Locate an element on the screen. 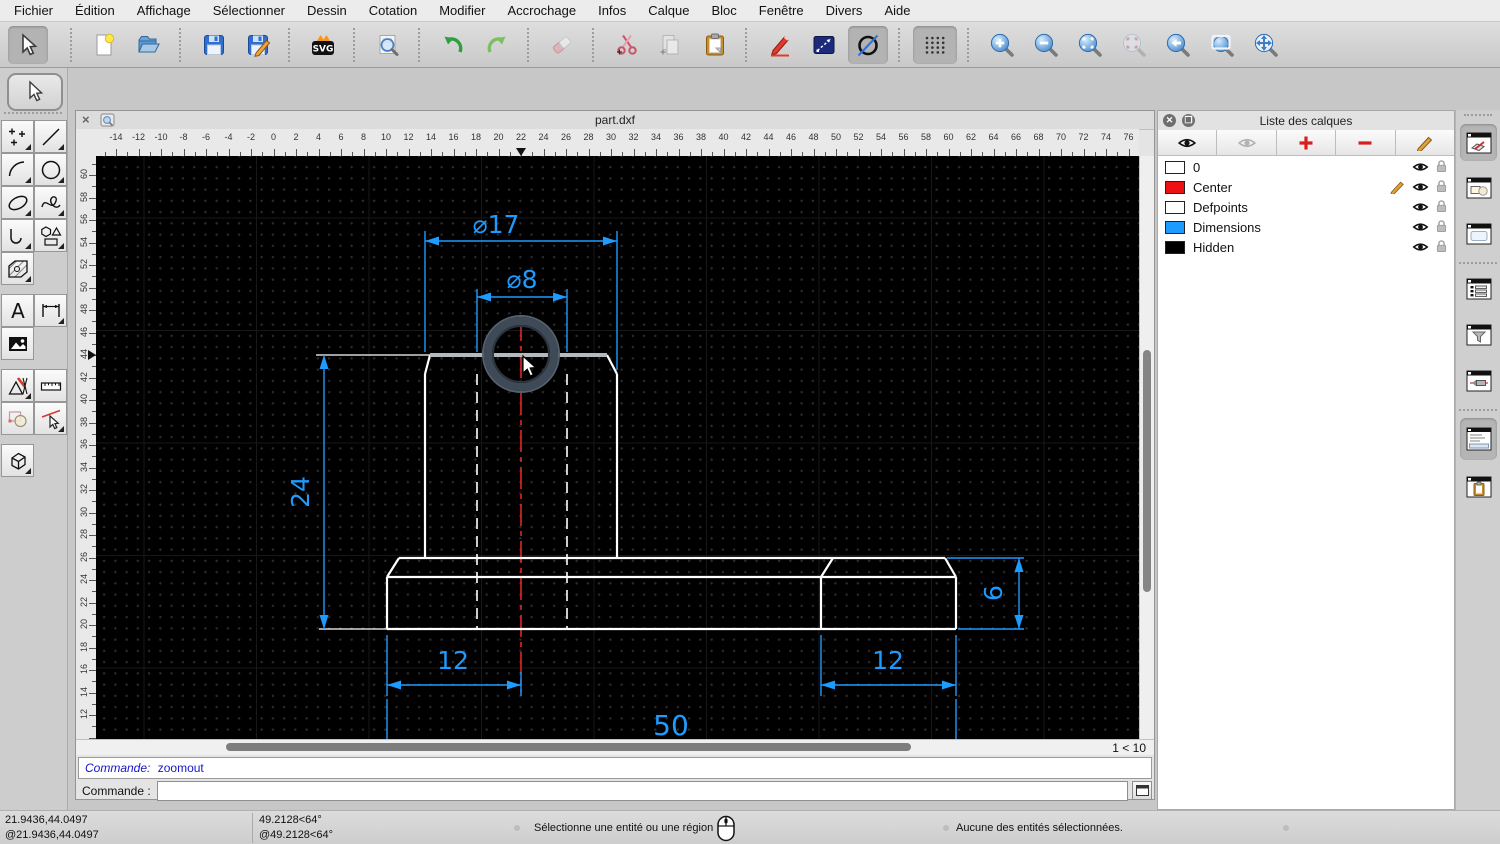  copy-button is located at coordinates (671, 45).